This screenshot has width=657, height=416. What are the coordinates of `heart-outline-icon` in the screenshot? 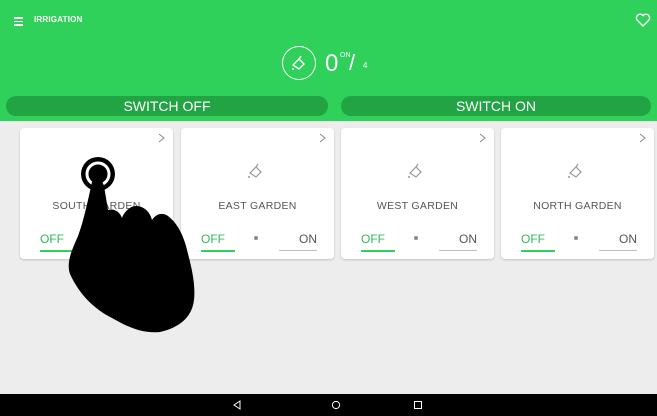 It's located at (643, 20).